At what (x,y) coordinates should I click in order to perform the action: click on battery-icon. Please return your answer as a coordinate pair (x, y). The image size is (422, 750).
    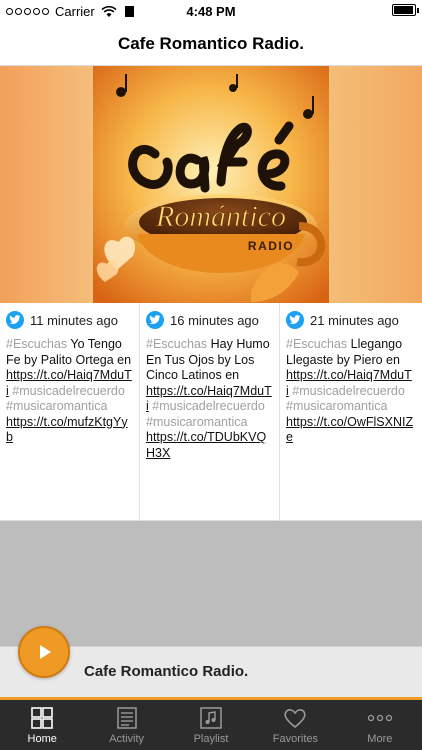
    Looking at the image, I should click on (405, 10).